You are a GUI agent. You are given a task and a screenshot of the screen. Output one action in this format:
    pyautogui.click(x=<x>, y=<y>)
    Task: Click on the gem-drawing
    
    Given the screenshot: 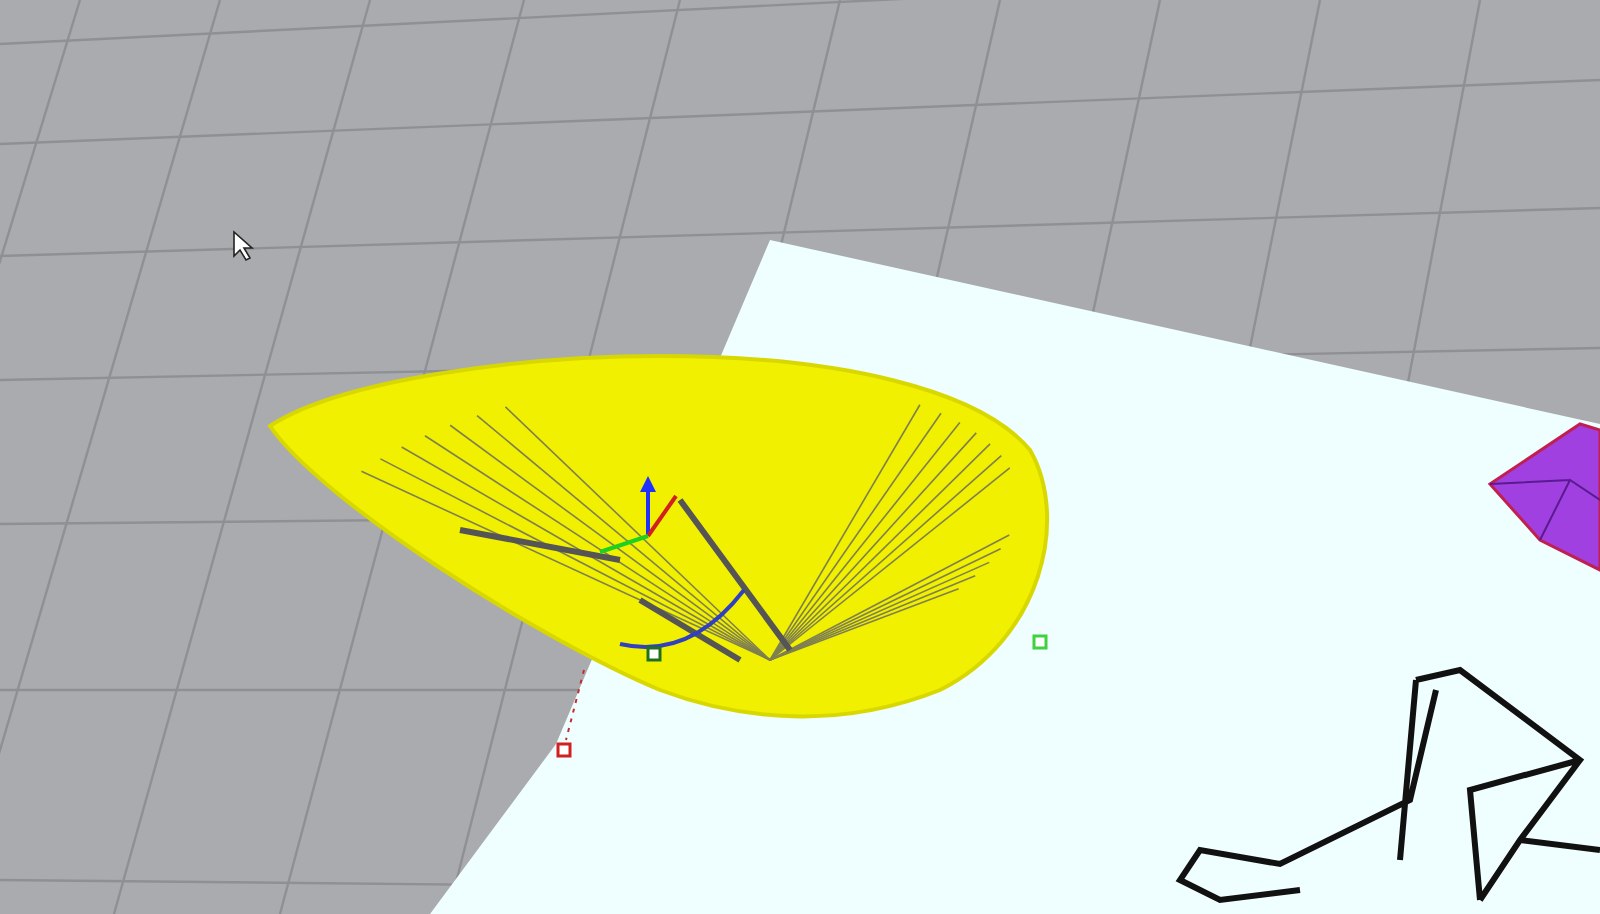 What is the action you would take?
    pyautogui.click(x=1543, y=497)
    